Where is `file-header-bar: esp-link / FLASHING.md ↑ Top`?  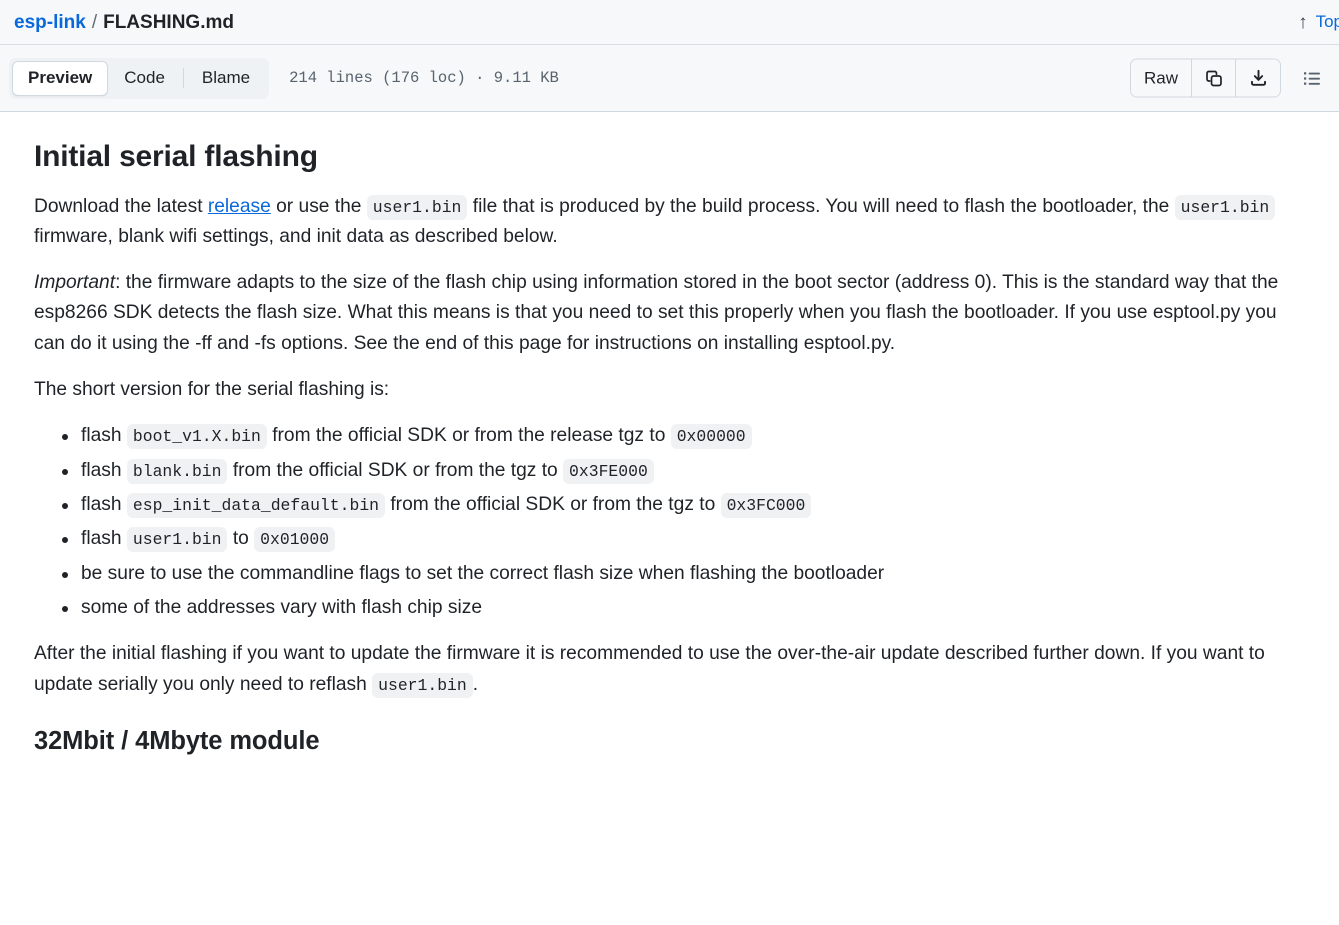 file-header-bar: esp-link / FLASHING.md ↑ Top is located at coordinates (669, 22).